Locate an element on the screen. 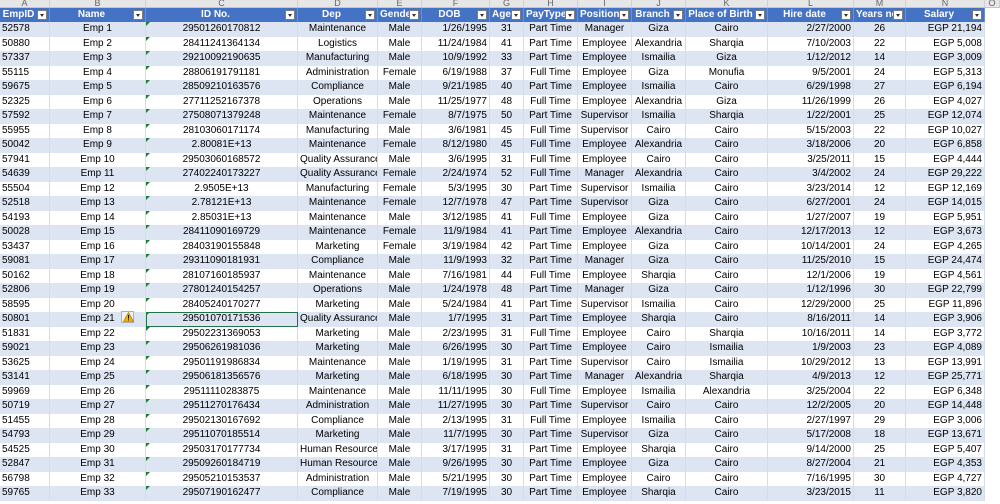 This screenshot has width=1000, height=504. header-salary: Salary is located at coordinates (945, 15).